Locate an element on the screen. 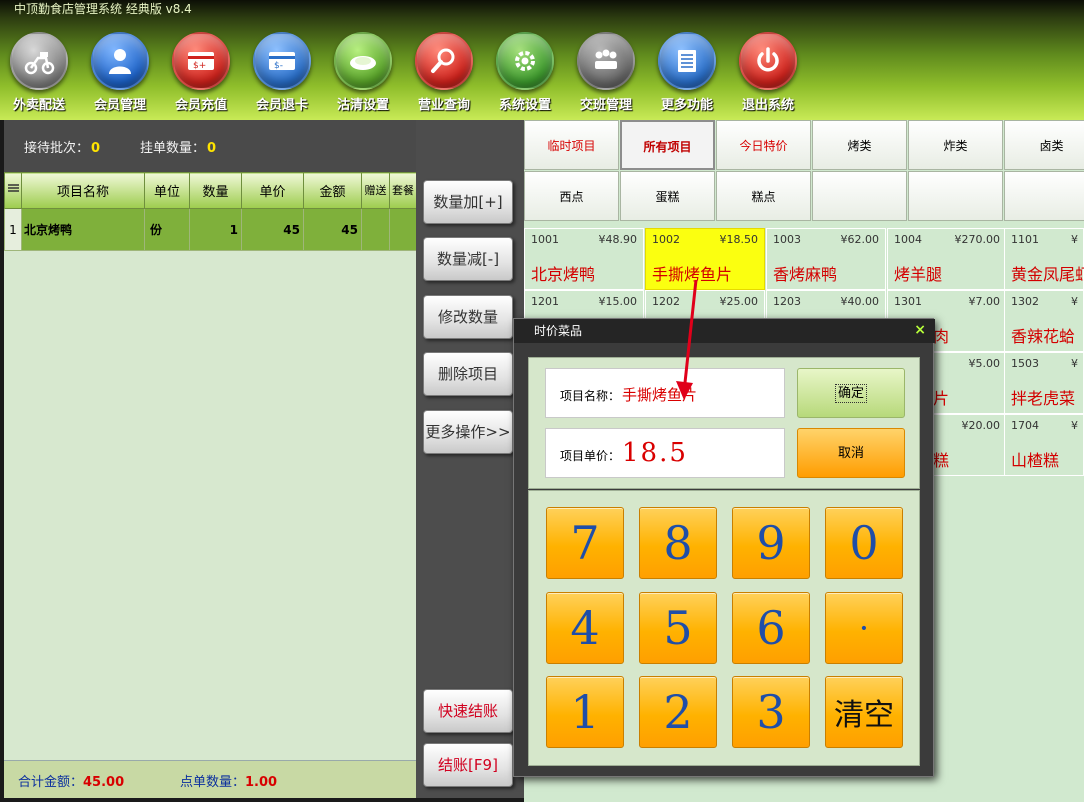 The image size is (1084, 802). col-header-qty: 数量 is located at coordinates (215, 190).